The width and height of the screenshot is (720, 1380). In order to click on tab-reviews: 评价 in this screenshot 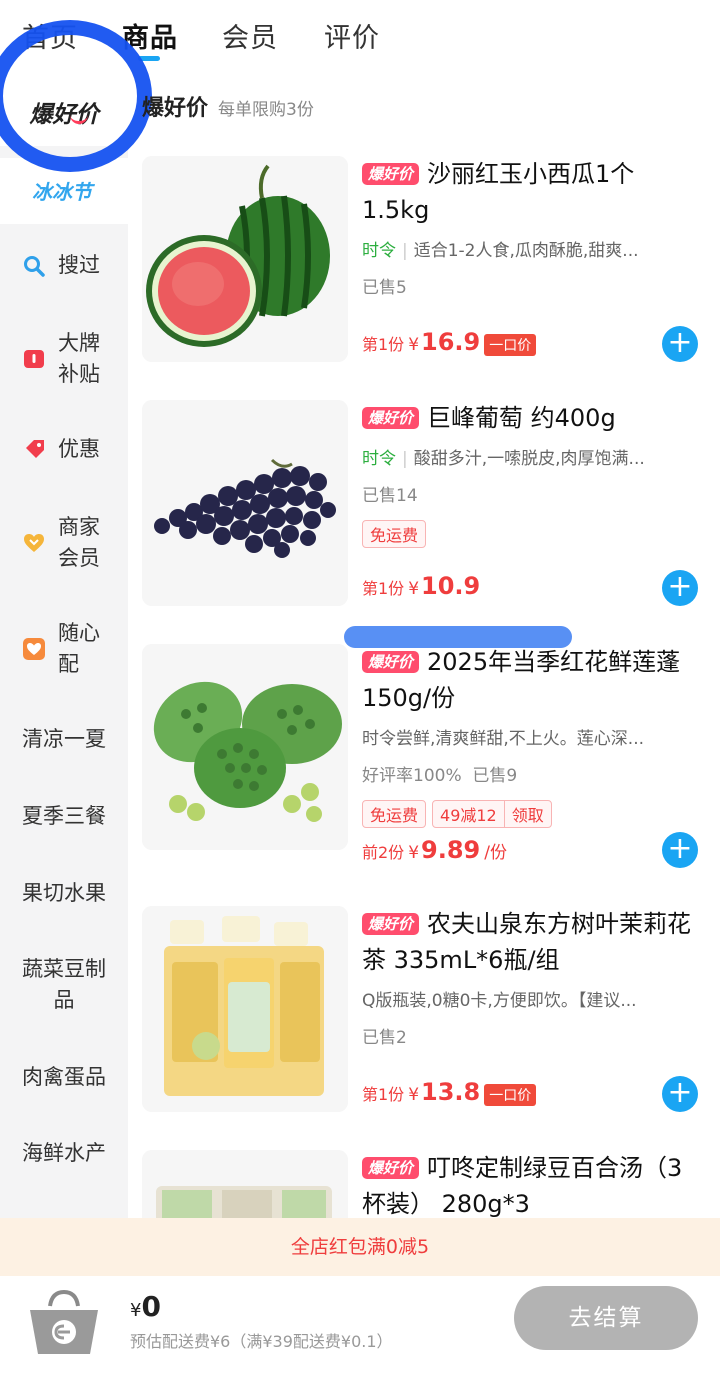, I will do `click(352, 35)`.